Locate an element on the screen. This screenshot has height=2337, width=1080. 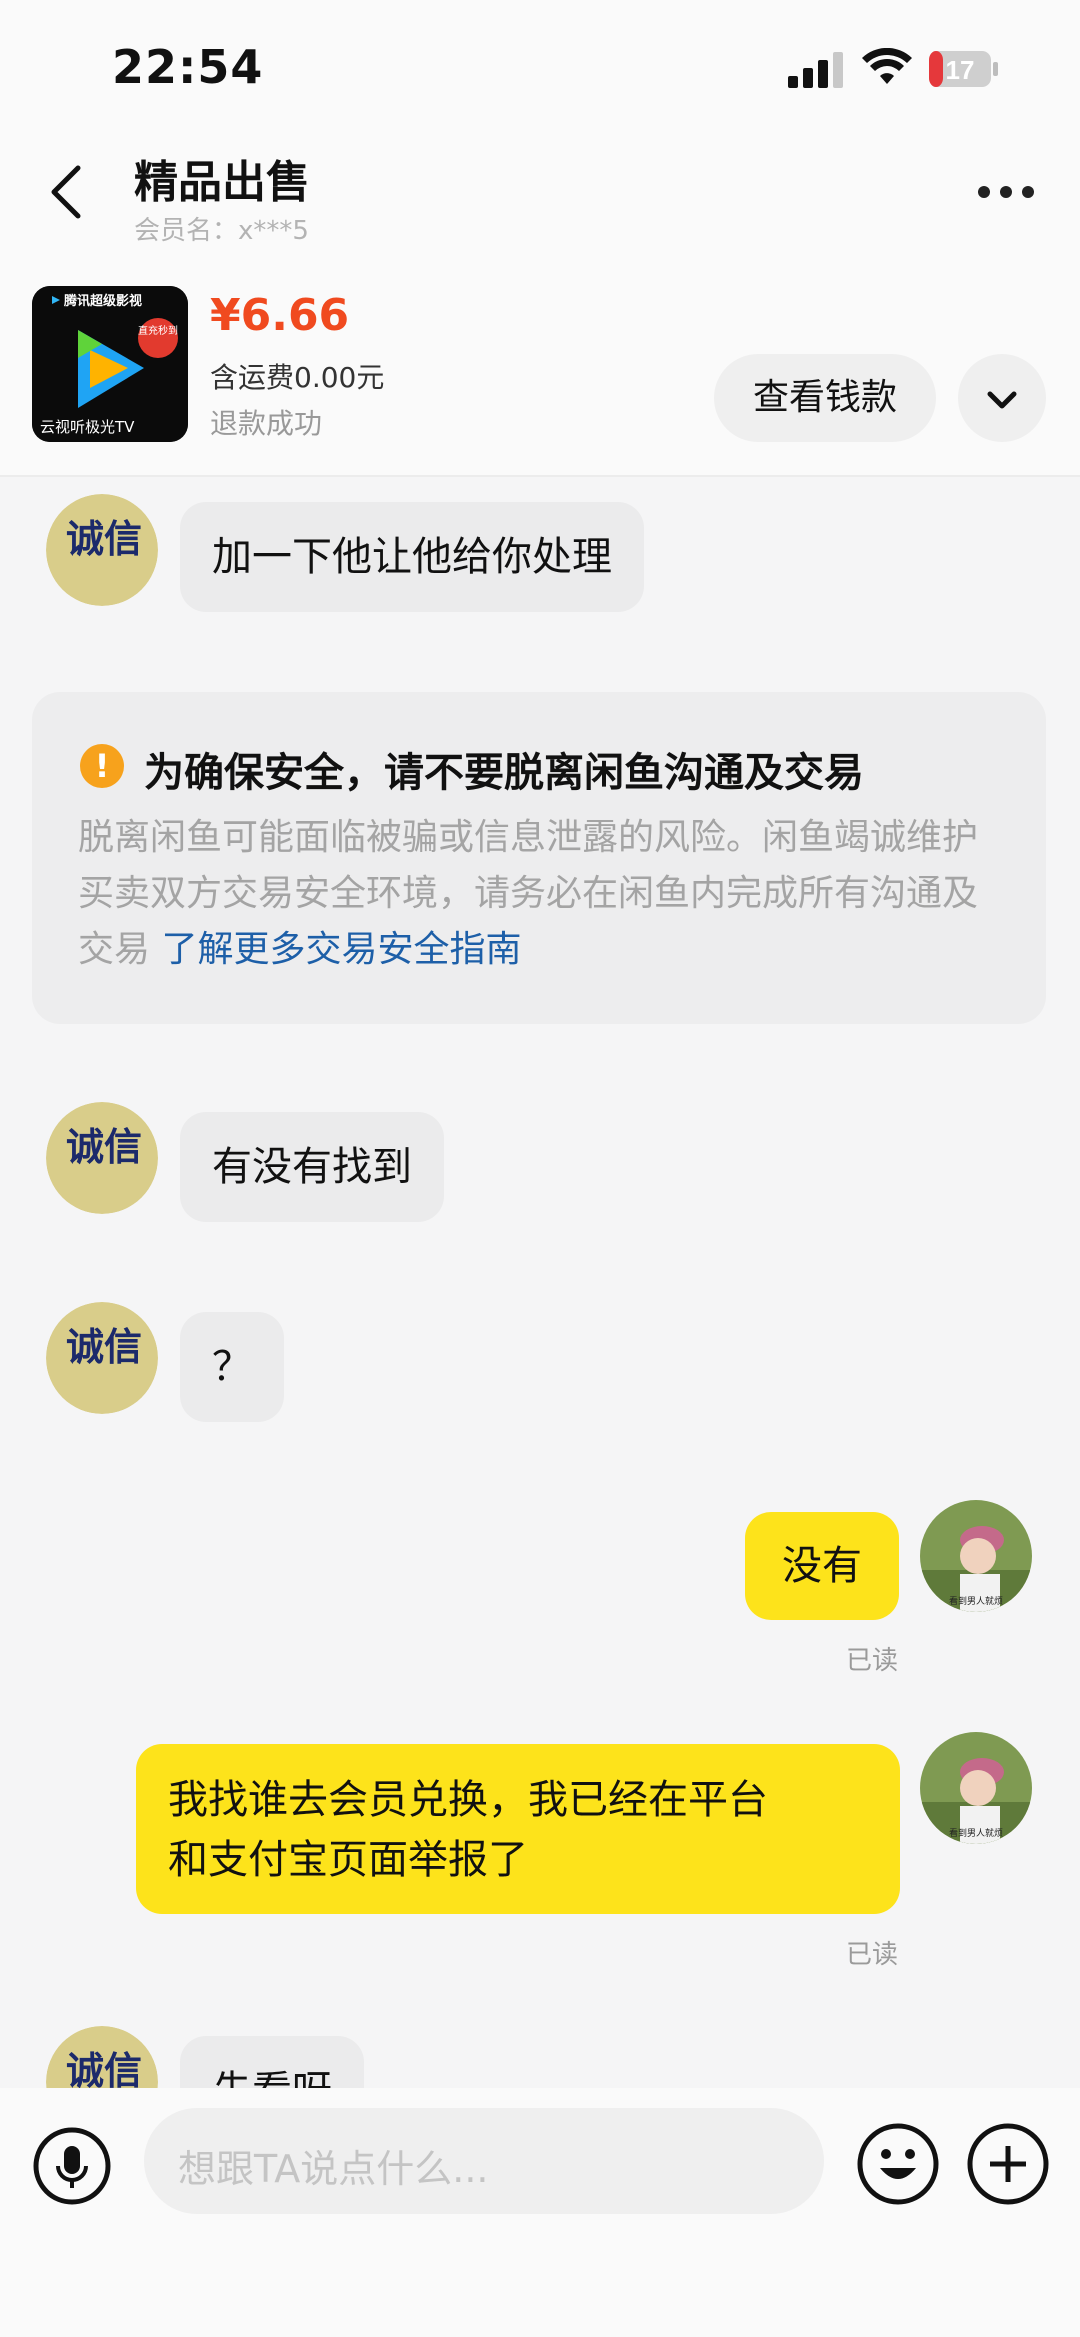
emoji-icon is located at coordinates (898, 2164).